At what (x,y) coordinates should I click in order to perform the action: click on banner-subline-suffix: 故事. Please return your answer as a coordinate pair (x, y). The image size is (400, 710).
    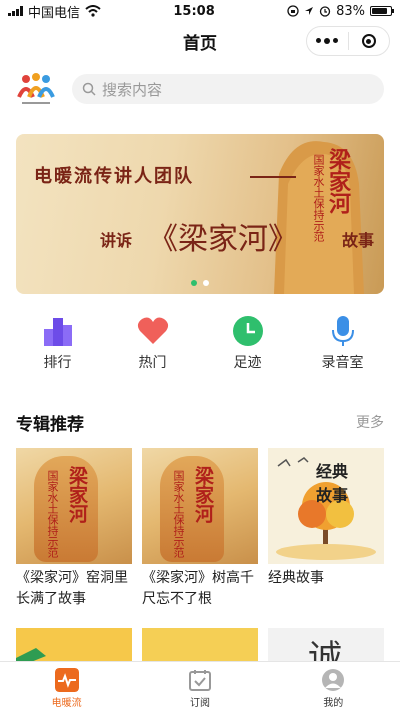
    Looking at the image, I should click on (358, 240).